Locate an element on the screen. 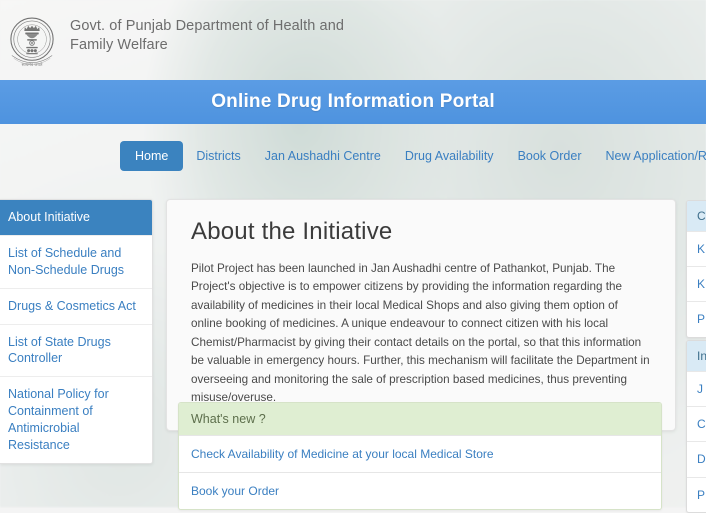 The height and width of the screenshot is (513, 706). whats-new-item-book-your-order: Book your Order is located at coordinates (420, 490).